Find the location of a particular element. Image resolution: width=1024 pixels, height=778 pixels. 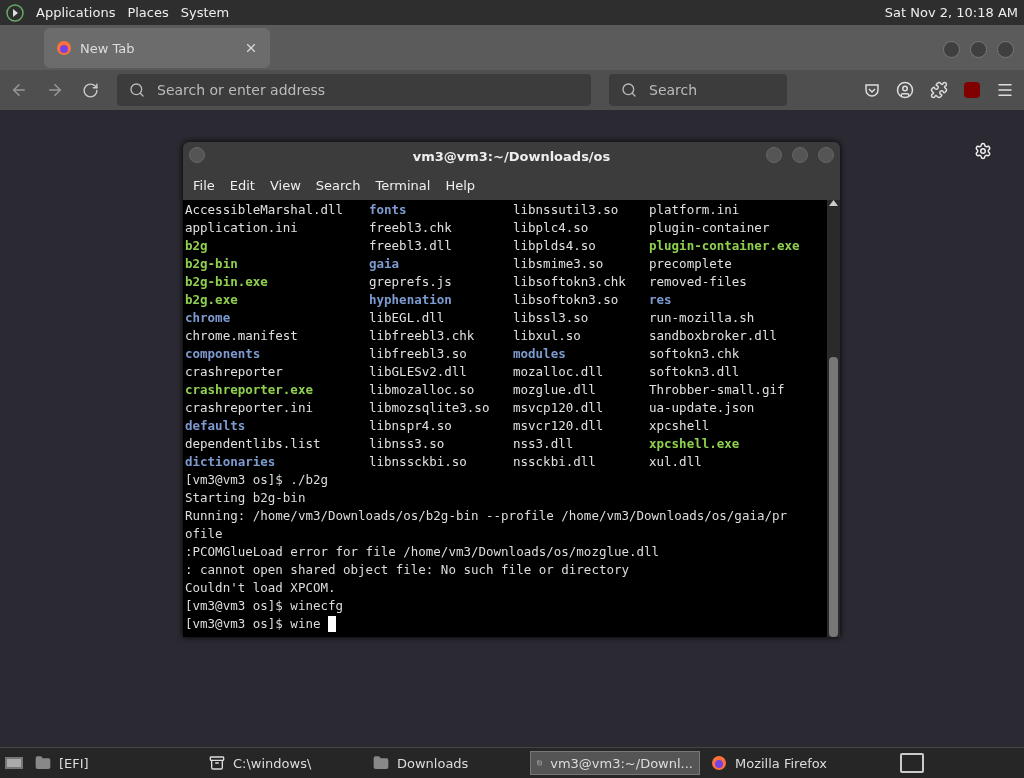

clock: Sat Nov 2, 10:18 AM is located at coordinates (951, 12).